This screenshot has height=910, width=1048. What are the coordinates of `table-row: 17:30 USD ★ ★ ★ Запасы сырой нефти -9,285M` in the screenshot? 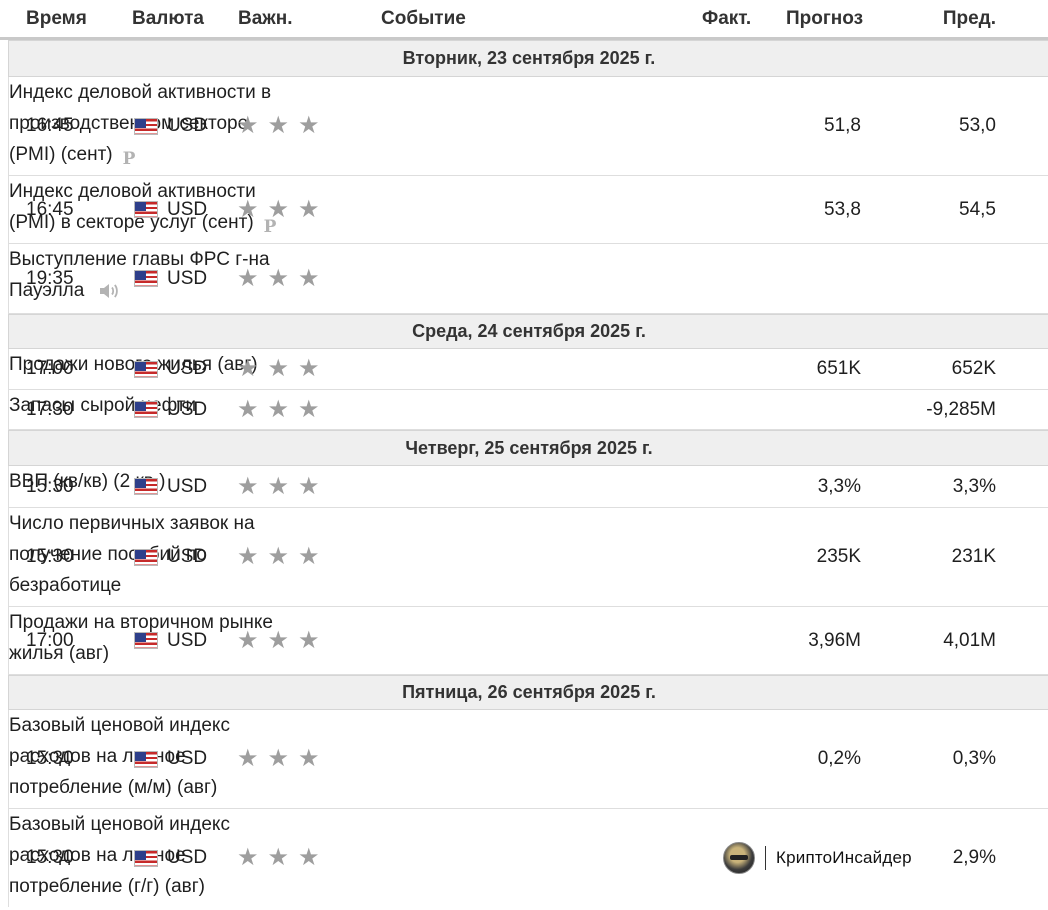 It's located at (528, 410).